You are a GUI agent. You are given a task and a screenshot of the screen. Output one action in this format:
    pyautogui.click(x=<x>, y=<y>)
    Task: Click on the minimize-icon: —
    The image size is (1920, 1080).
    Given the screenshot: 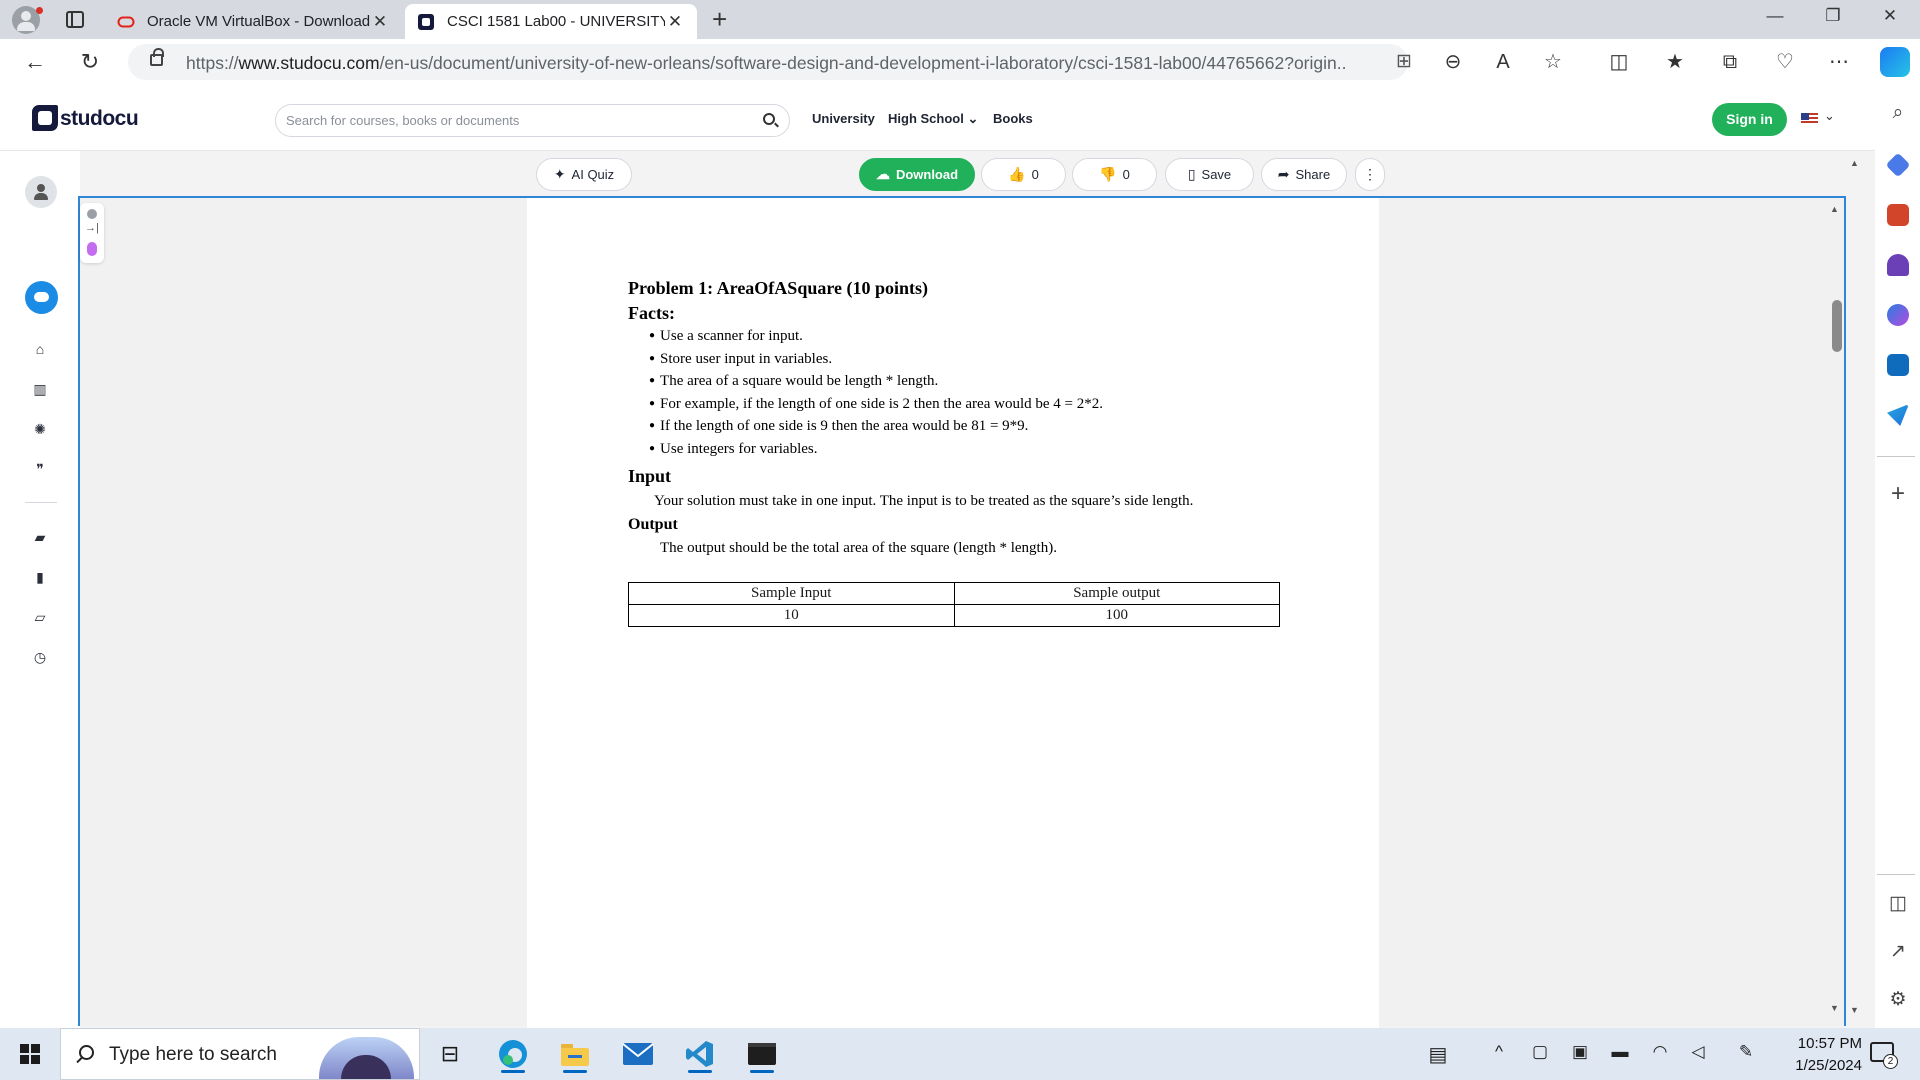 What is the action you would take?
    pyautogui.click(x=1775, y=16)
    